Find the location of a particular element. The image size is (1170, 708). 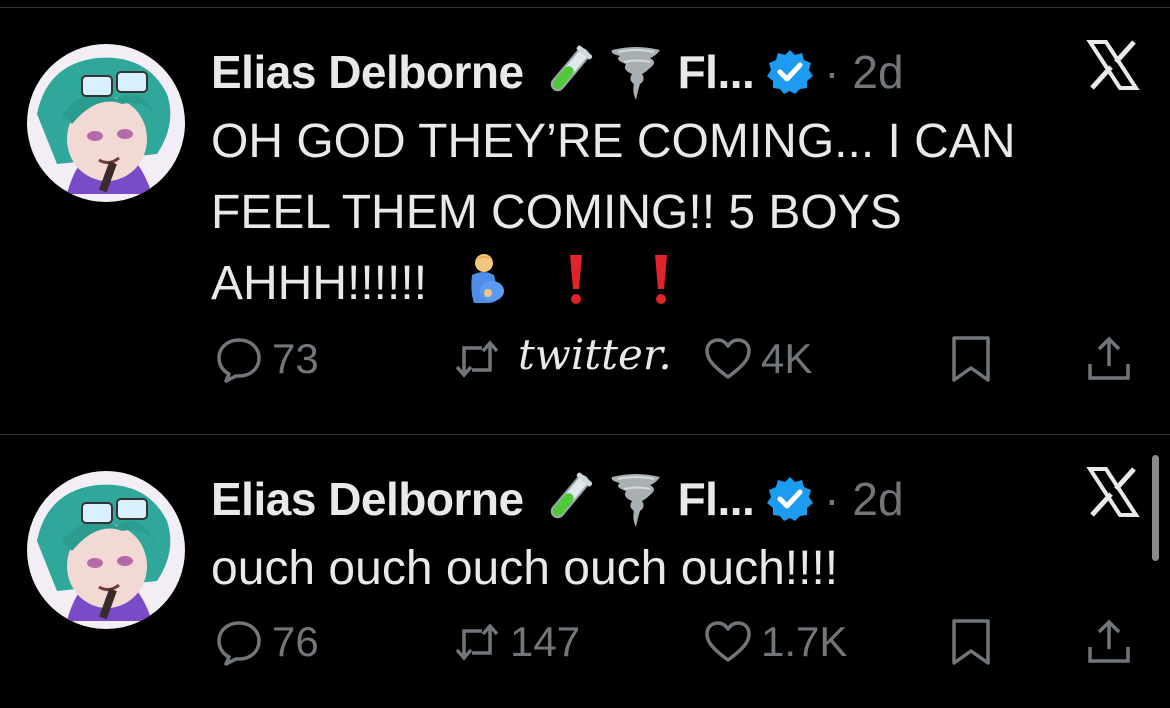

scrollbar is located at coordinates (1155, 508).